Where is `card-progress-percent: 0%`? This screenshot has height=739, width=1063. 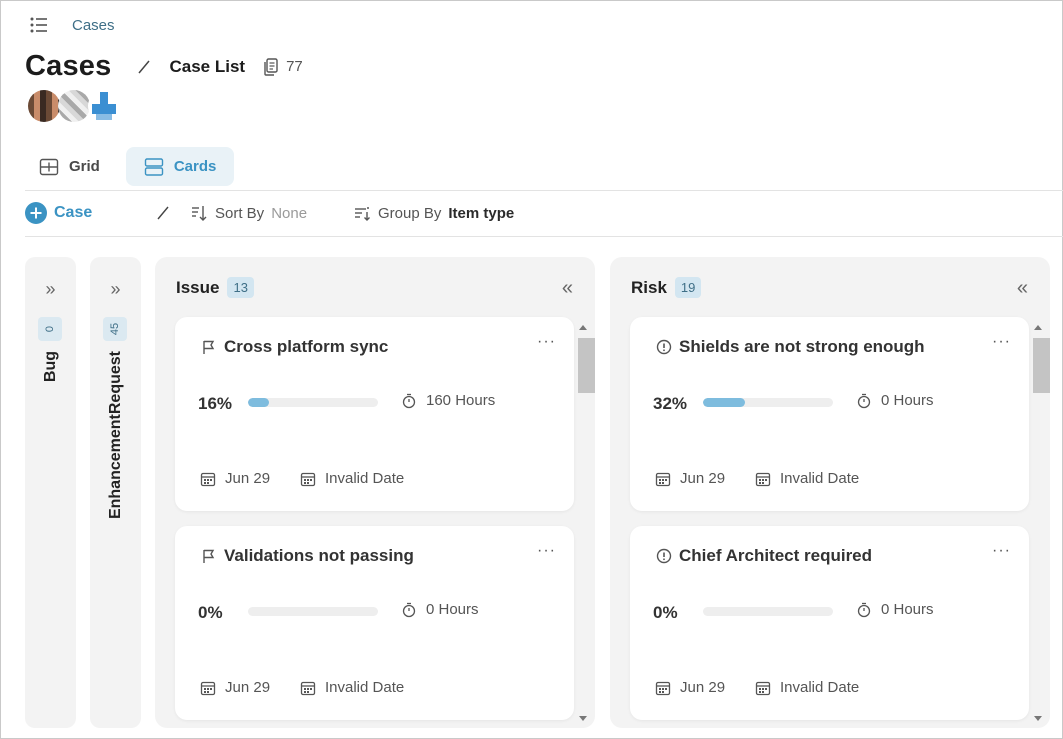 card-progress-percent: 0% is located at coordinates (665, 612).